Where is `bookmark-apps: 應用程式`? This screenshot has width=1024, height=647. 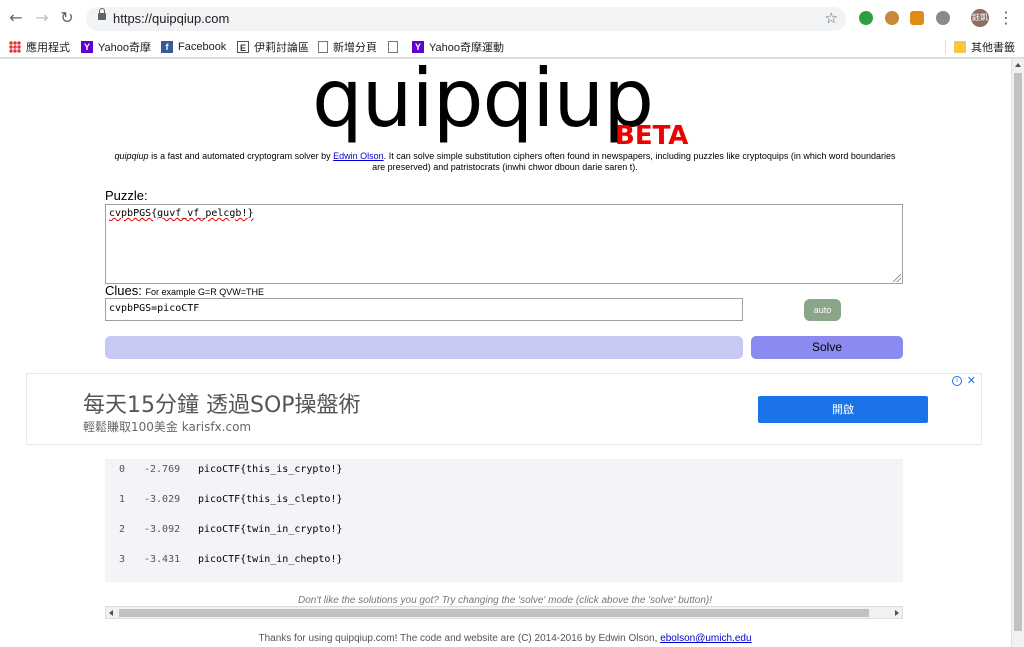 bookmark-apps: 應用程式 is located at coordinates (39, 47).